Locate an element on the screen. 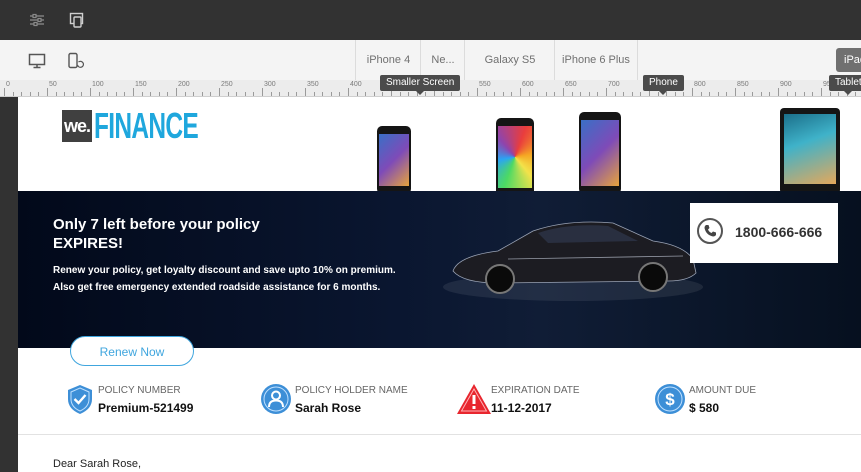 The height and width of the screenshot is (472, 861). ruler-label: 0 is located at coordinates (8, 84).